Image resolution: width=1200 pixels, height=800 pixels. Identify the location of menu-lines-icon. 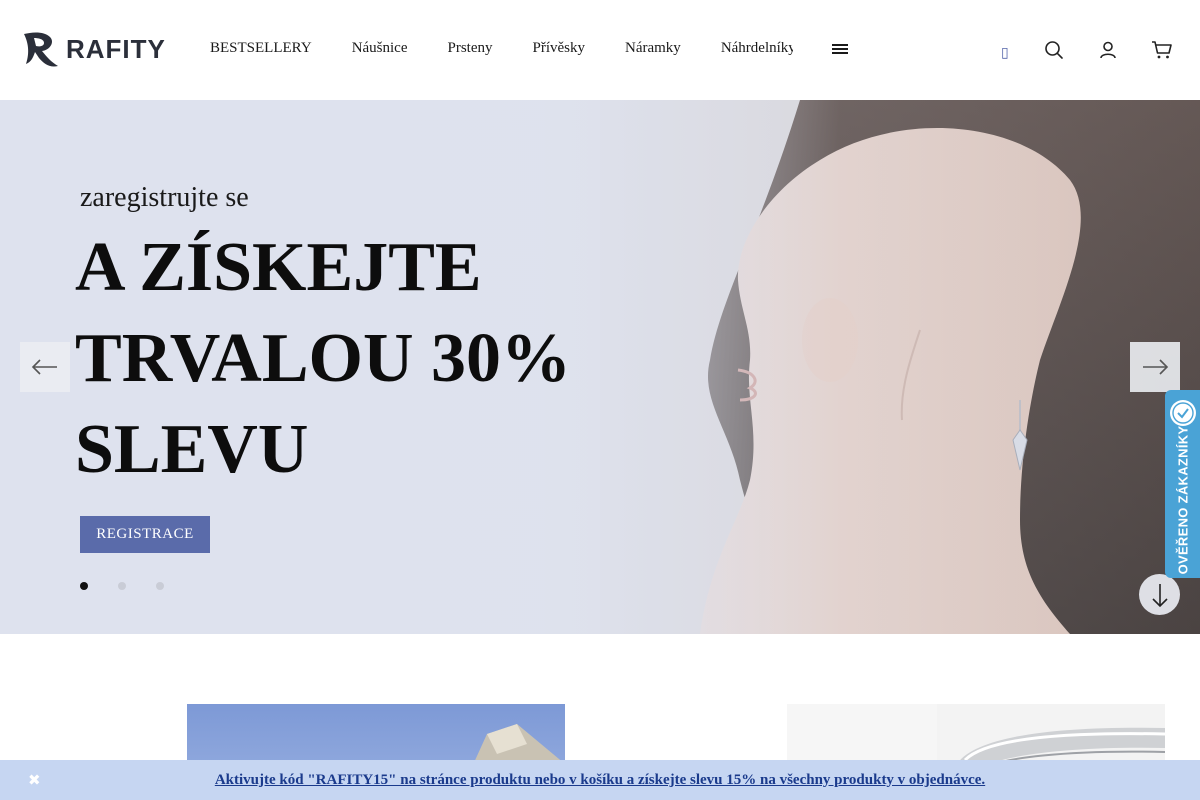
(840, 49).